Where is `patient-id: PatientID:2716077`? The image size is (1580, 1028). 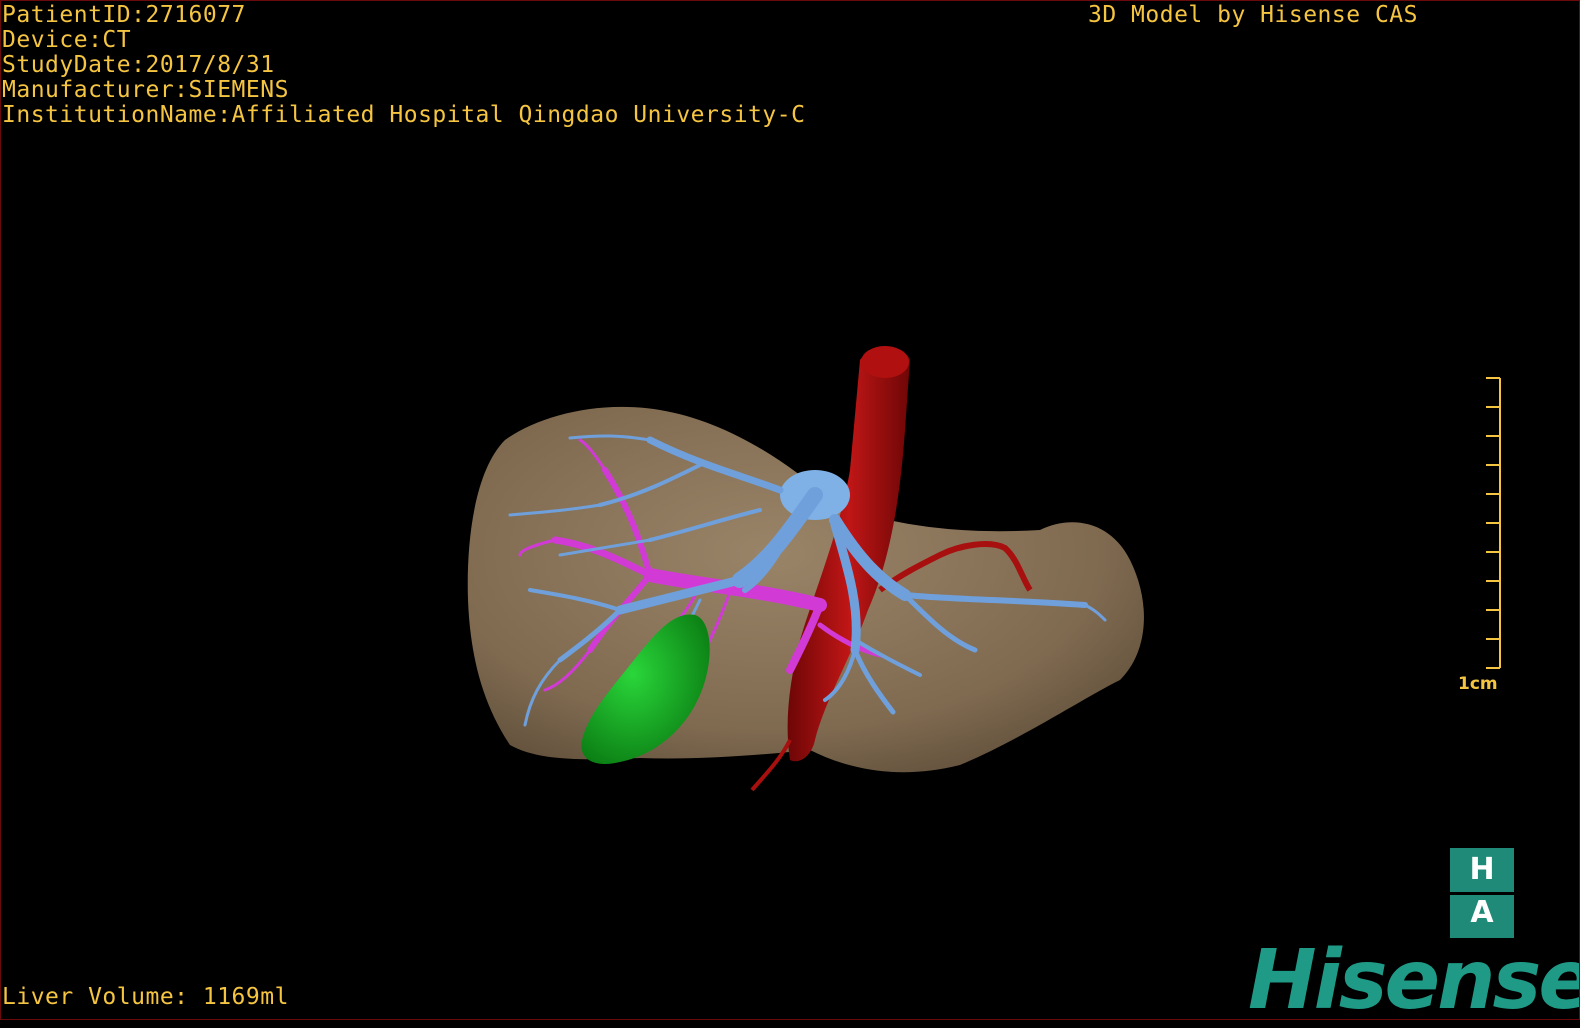 patient-id: PatientID:2716077 is located at coordinates (124, 15).